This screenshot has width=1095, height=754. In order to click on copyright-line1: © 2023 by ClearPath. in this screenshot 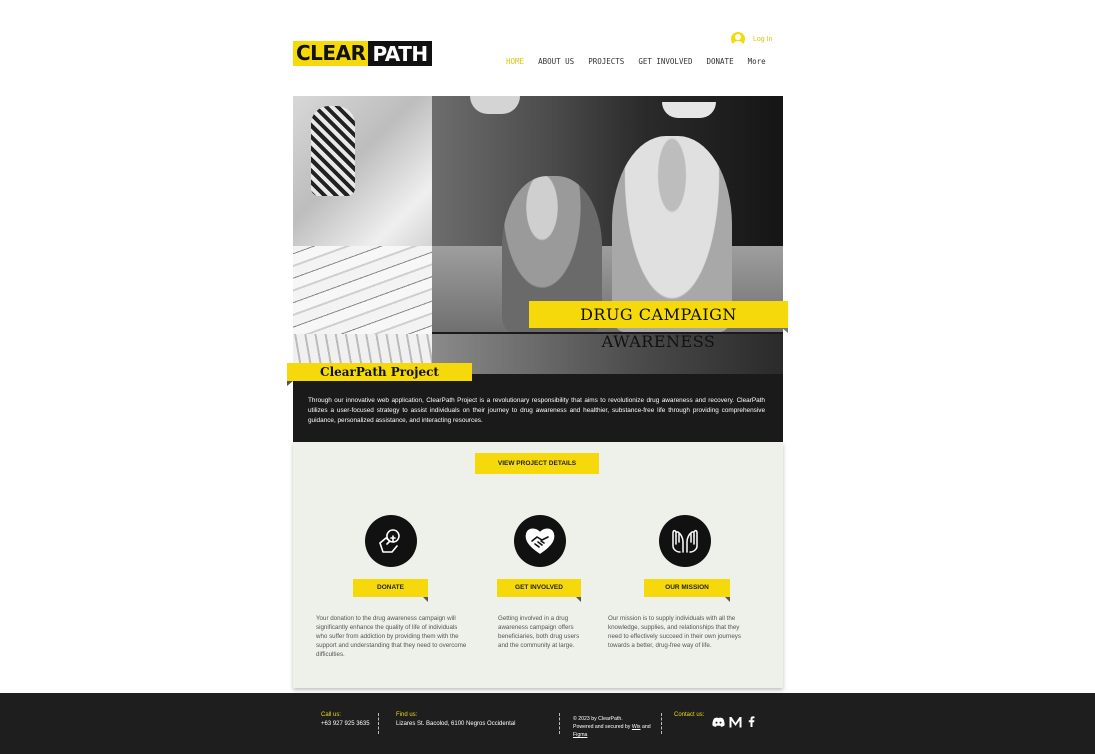, I will do `click(598, 719)`.